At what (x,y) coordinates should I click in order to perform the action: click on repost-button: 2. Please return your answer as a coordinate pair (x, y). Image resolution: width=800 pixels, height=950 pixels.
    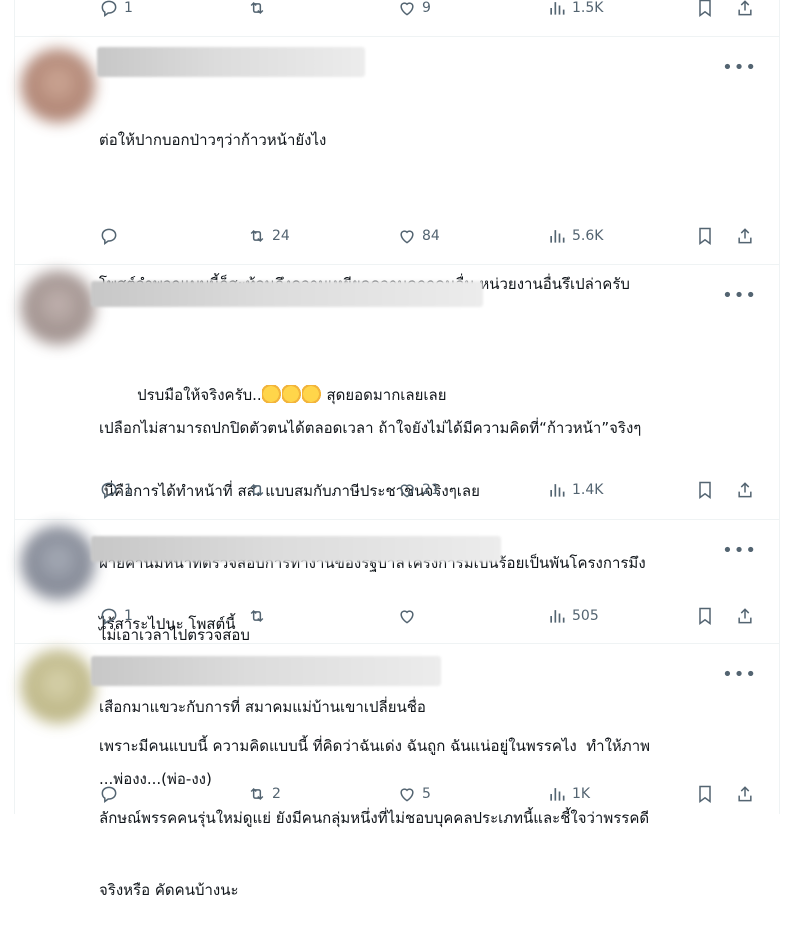
    Looking at the image, I should click on (264, 794).